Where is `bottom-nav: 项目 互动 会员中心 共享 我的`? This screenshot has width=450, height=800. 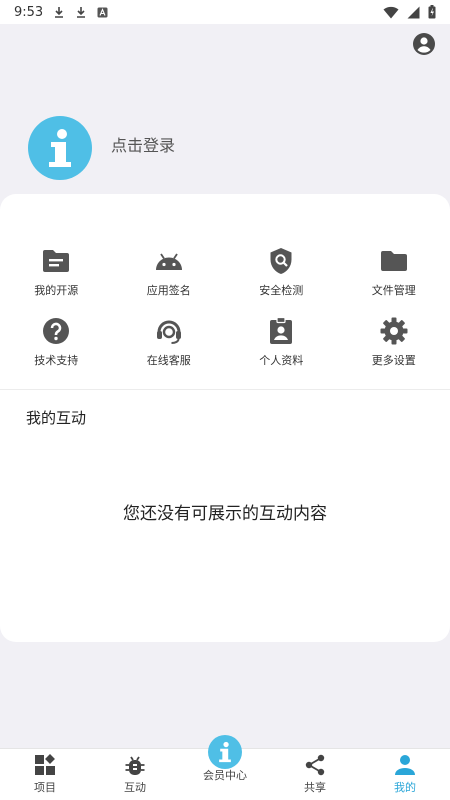
bottom-nav: 项目 互动 会员中心 共享 我的 is located at coordinates (225, 767).